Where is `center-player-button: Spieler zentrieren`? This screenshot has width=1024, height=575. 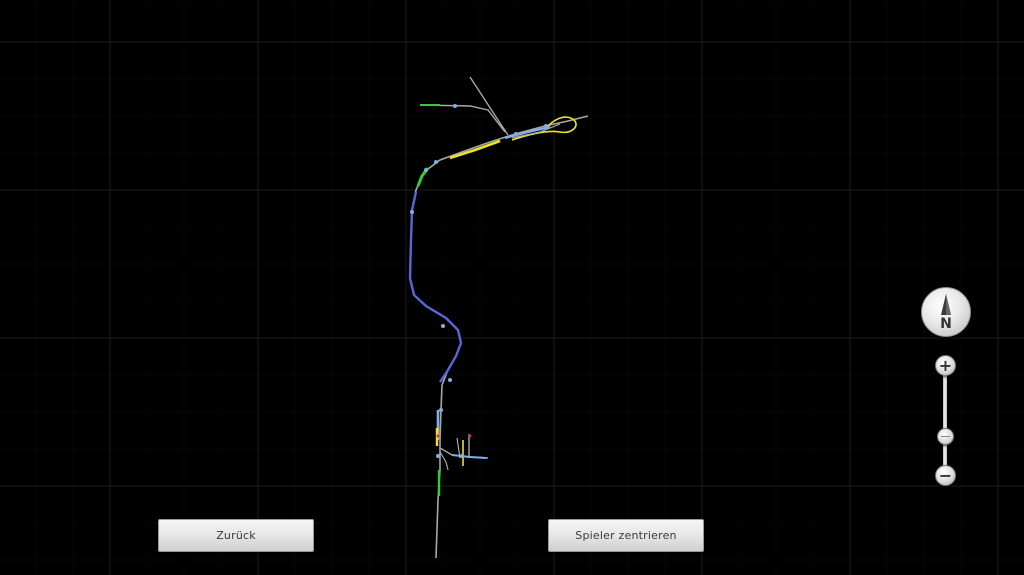 center-player-button: Spieler zentrieren is located at coordinates (626, 535).